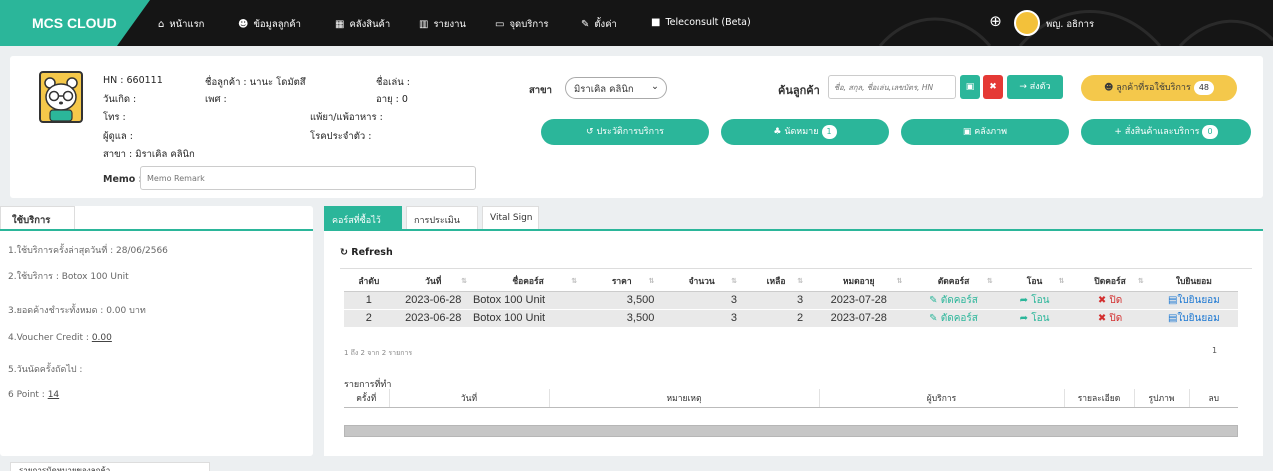  I want to click on col-header: รูปภาพ, so click(1162, 398).